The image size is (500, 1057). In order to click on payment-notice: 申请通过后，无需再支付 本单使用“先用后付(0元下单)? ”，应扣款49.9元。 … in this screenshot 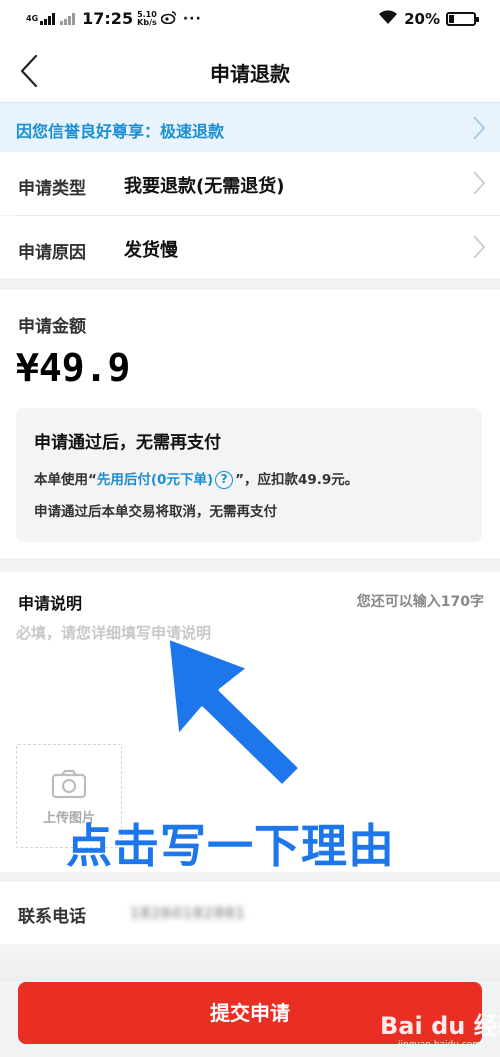, I will do `click(249, 475)`.